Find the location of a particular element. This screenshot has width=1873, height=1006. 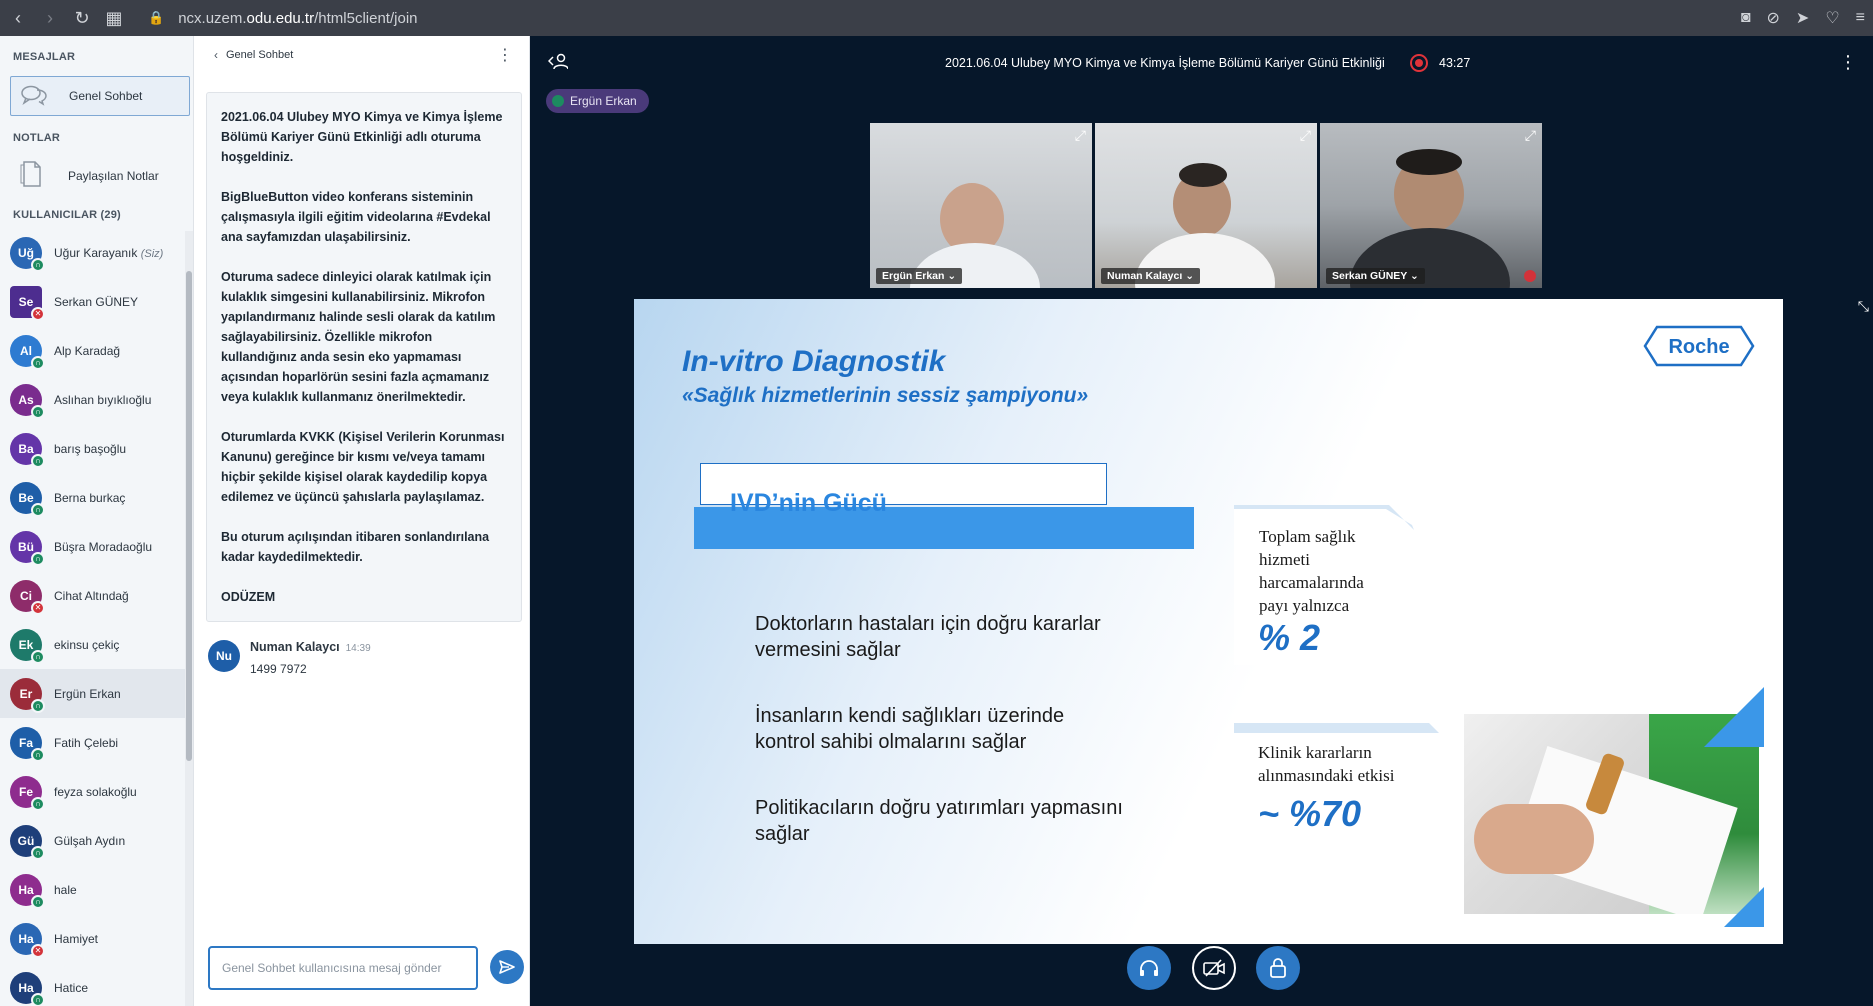

user-list-item: Bü ∩ Büşra Moradaoğlu is located at coordinates (93, 546).